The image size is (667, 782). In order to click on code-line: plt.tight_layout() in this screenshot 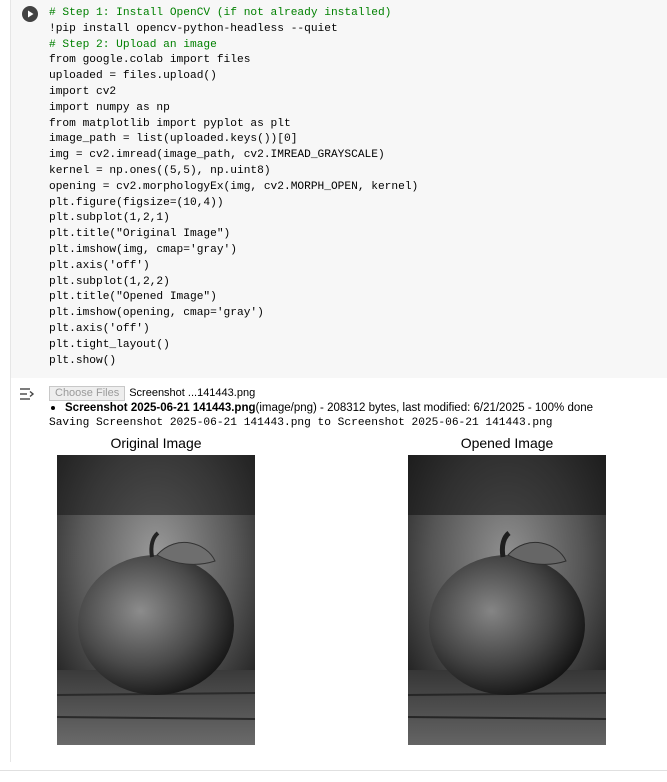, I will do `click(109, 344)`.